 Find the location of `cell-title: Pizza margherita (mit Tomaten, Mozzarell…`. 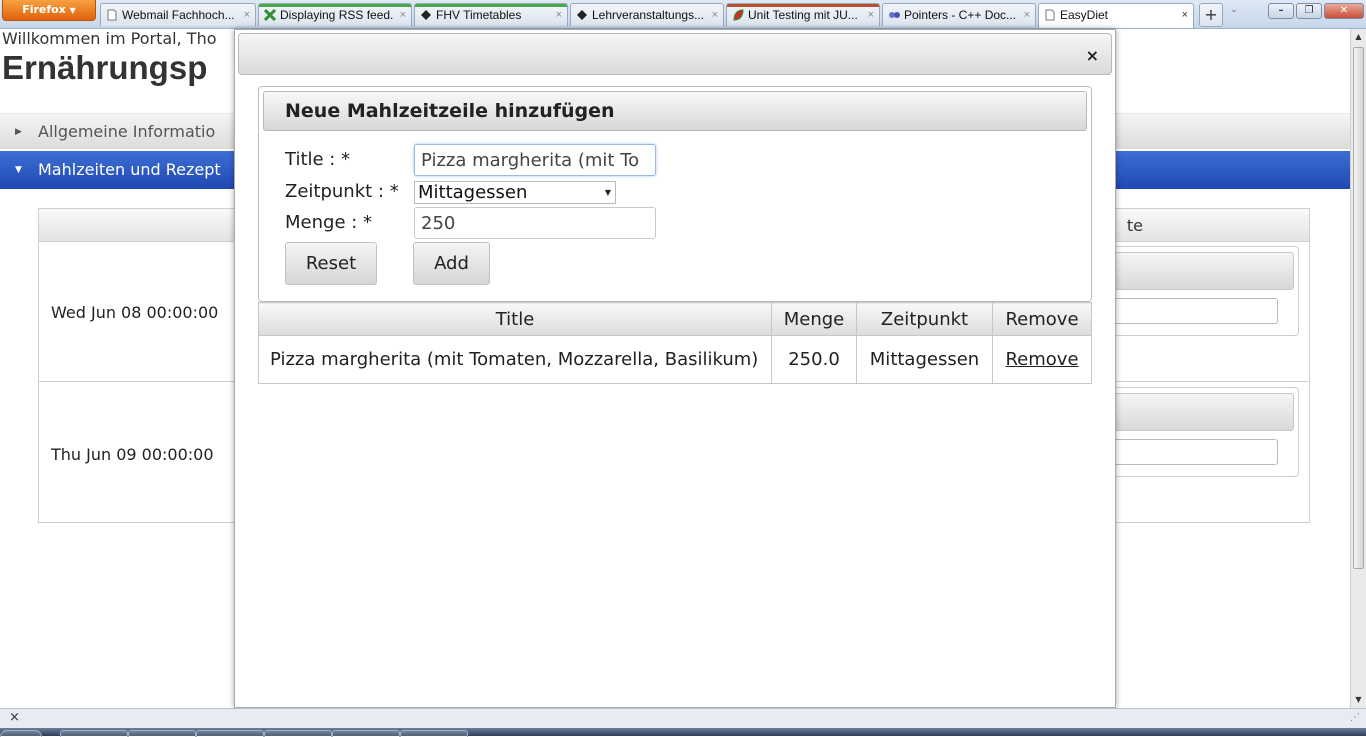

cell-title: Pizza margherita (mit Tomaten, Mozzarell… is located at coordinates (515, 359).